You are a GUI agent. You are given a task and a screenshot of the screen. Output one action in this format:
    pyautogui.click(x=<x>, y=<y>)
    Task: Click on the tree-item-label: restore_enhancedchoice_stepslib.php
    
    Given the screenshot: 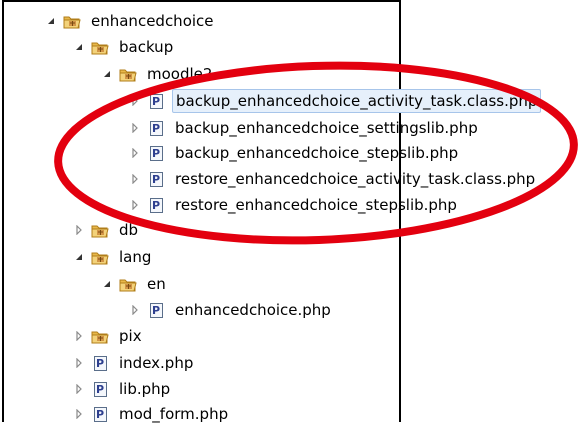 What is the action you would take?
    pyautogui.click(x=316, y=205)
    